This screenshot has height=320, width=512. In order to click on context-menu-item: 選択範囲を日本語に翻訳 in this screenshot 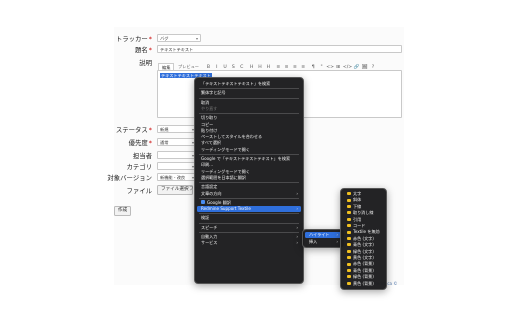, I will do `click(249, 178)`.